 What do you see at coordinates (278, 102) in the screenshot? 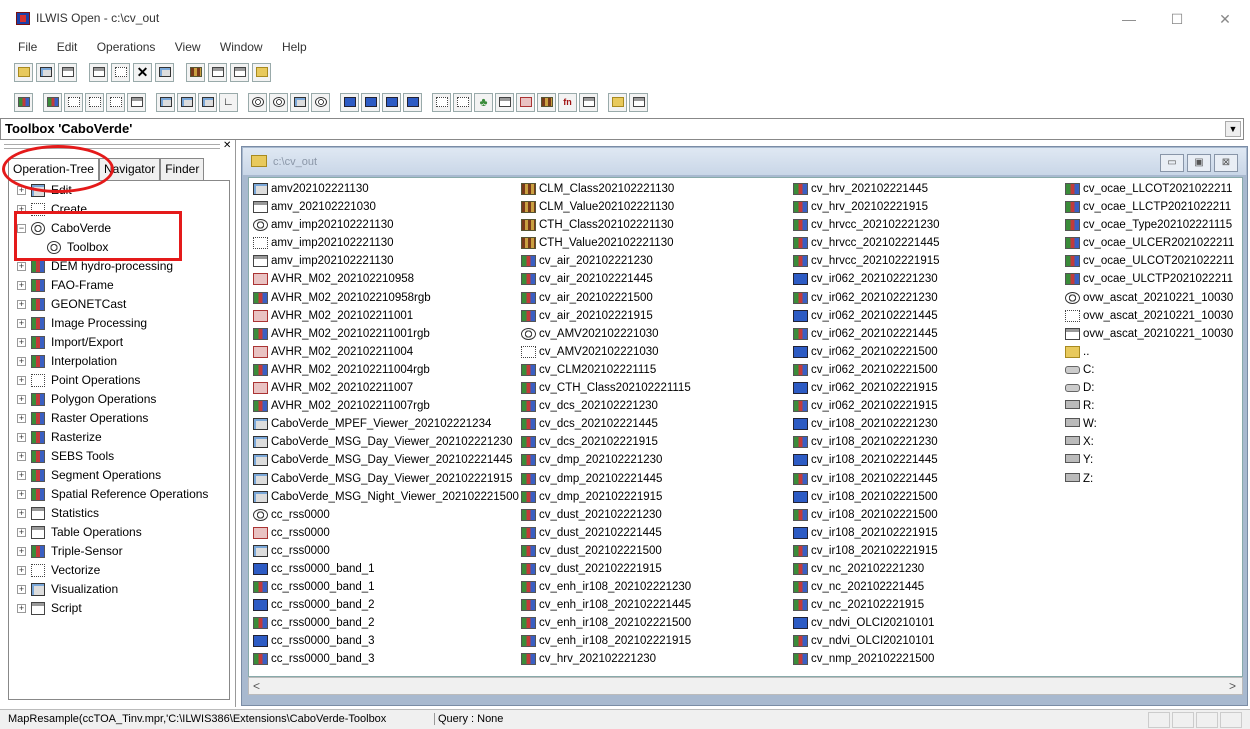
I see `filter-function-button` at bounding box center [278, 102].